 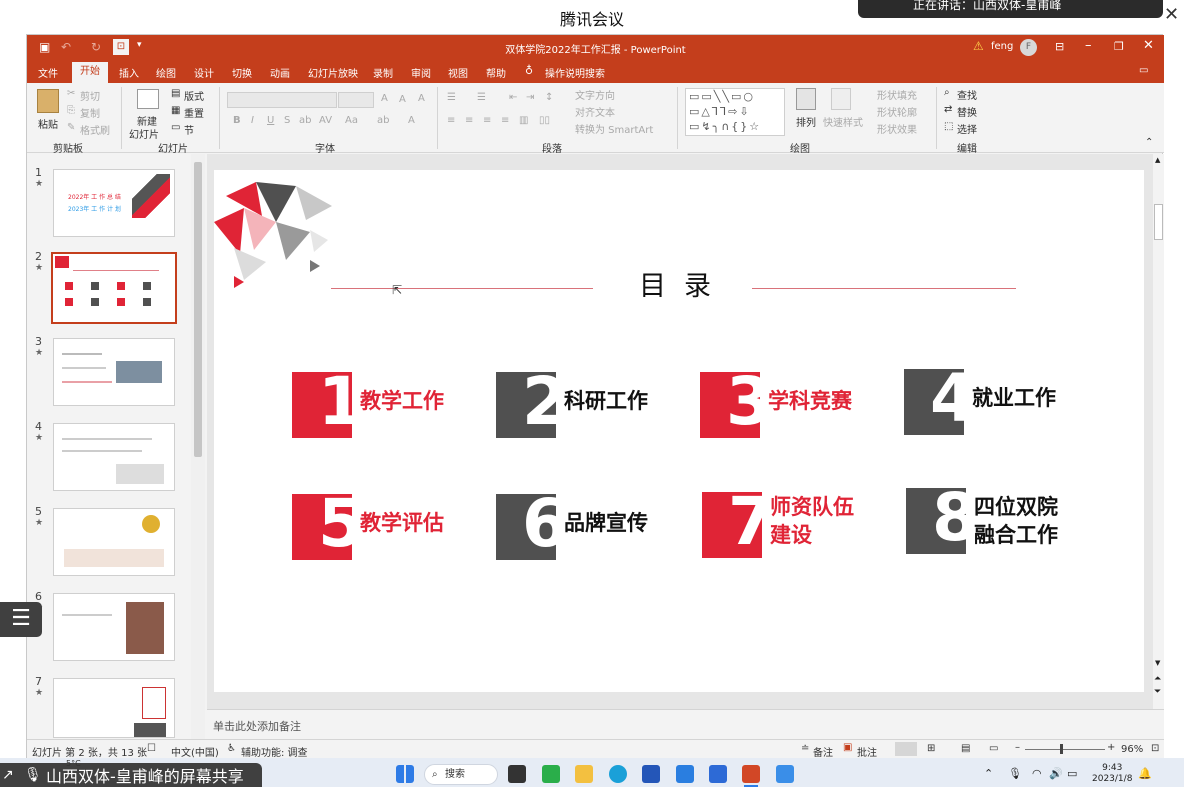 What do you see at coordinates (90, 95) in the screenshot?
I see `cut-button: 剪切` at bounding box center [90, 95].